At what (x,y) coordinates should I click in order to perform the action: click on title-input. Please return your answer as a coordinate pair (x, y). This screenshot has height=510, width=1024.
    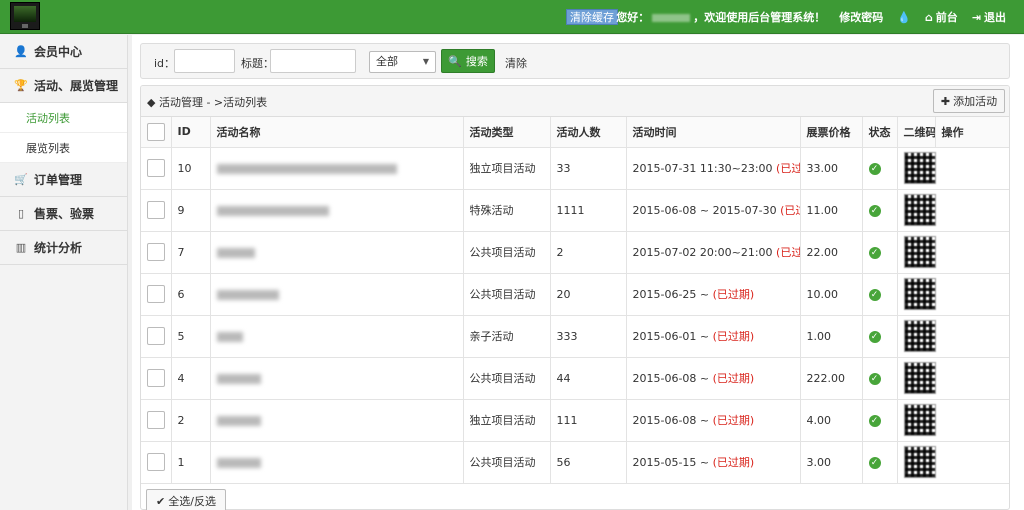
    Looking at the image, I should click on (313, 61).